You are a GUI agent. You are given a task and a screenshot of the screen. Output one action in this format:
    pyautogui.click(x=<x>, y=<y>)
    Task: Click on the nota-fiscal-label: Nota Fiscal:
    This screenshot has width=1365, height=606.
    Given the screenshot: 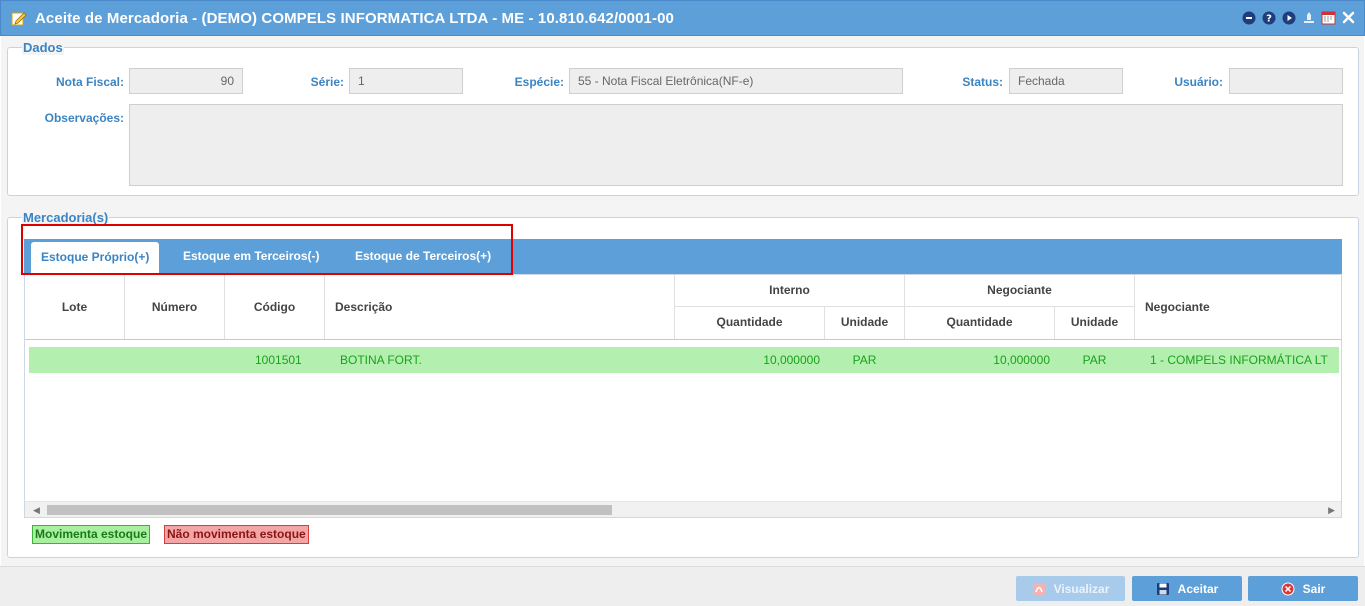 What is the action you would take?
    pyautogui.click(x=89, y=82)
    